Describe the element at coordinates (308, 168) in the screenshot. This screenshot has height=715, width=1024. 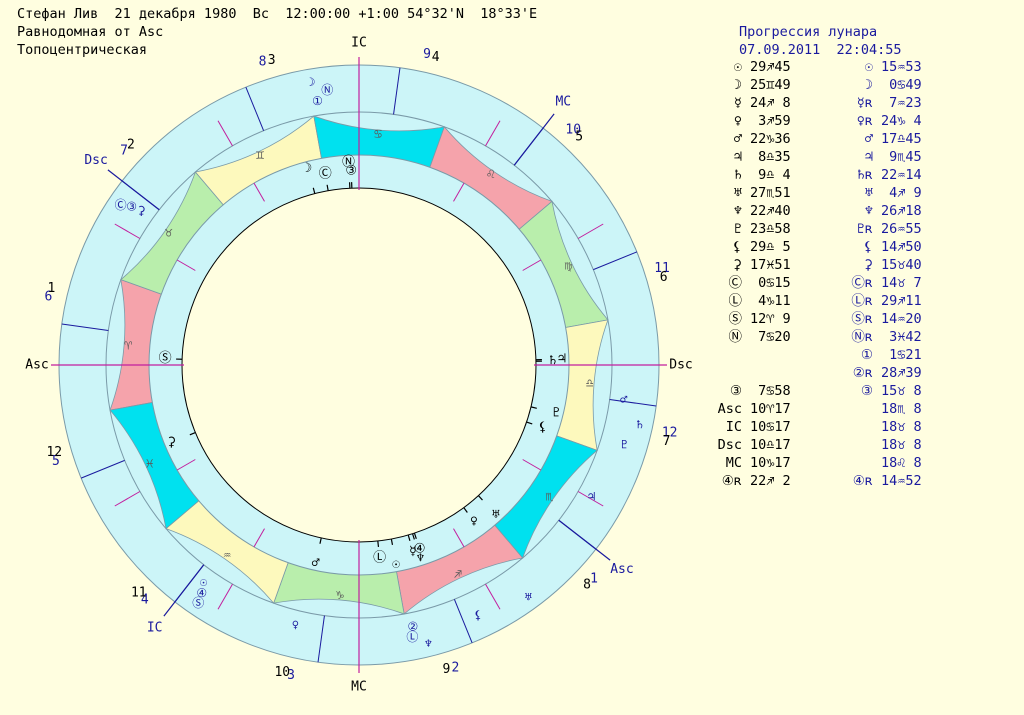
I see `natal-planet-glyph: ☽` at that location.